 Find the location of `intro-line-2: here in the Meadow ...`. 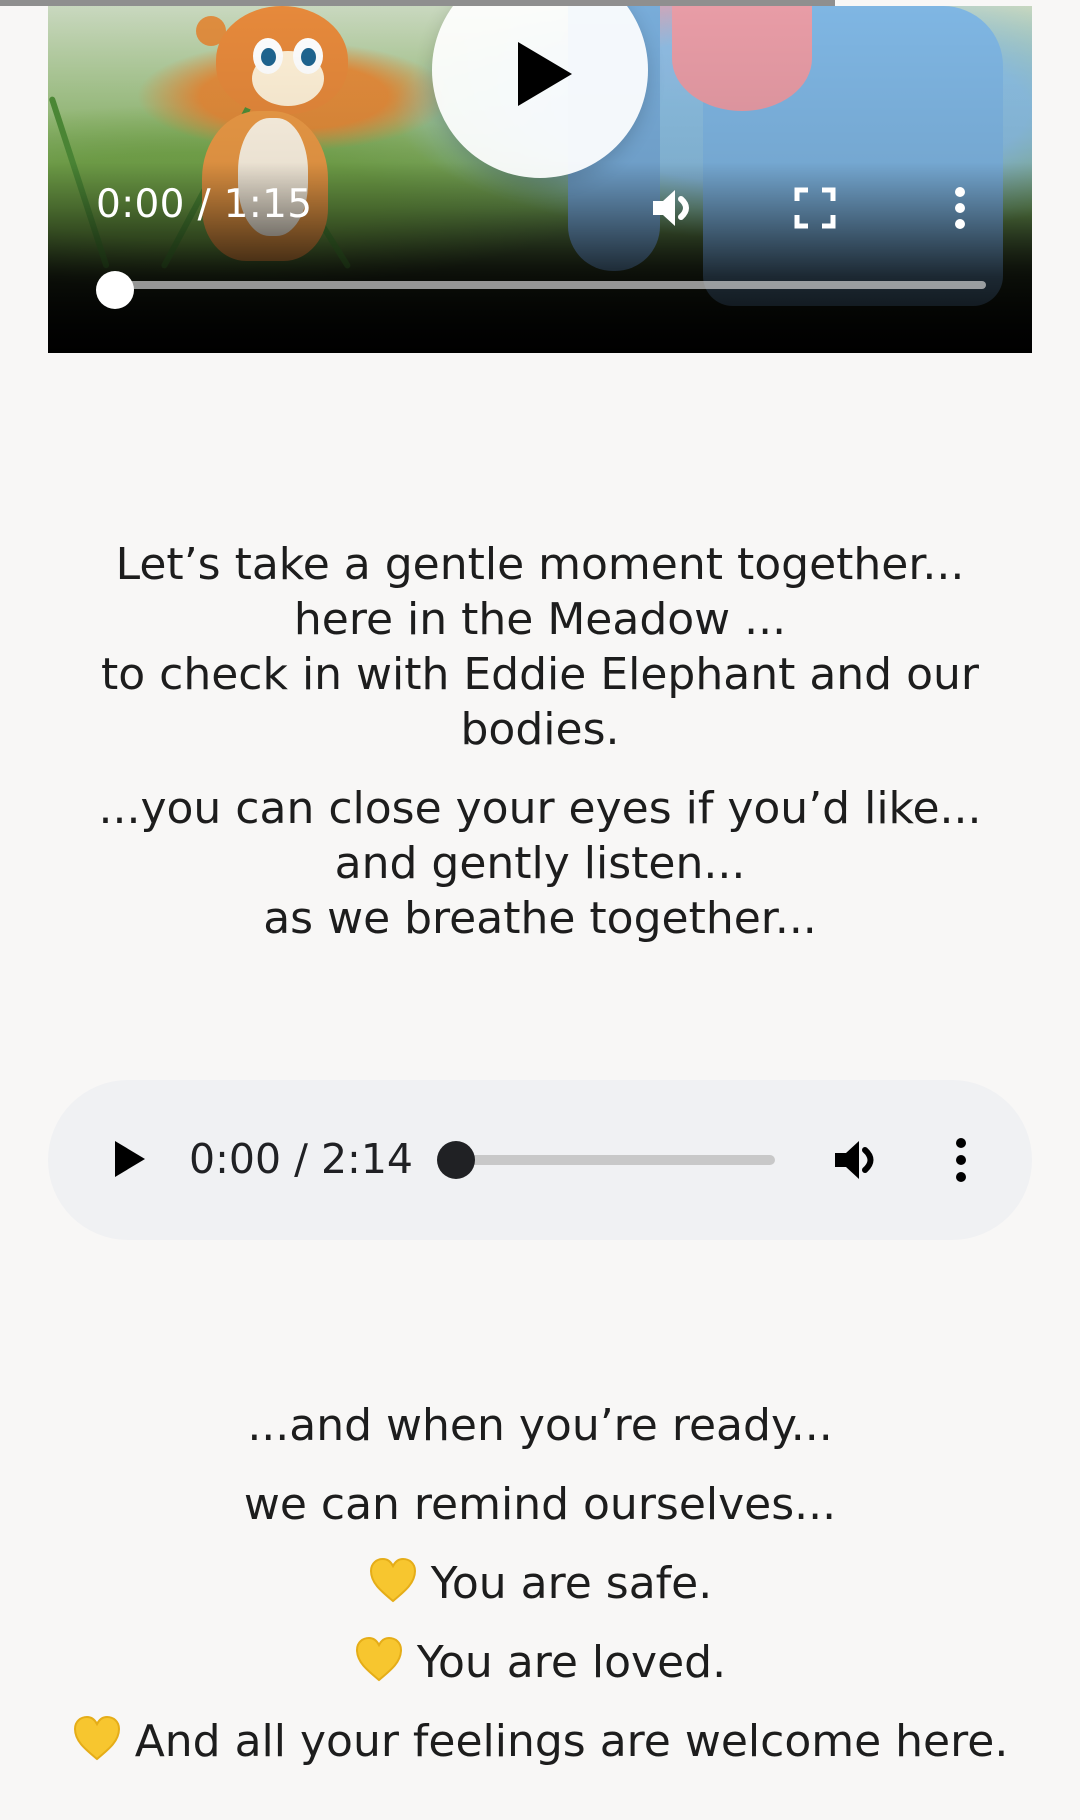

intro-line-2: here in the Meadow ... is located at coordinates (540, 619).